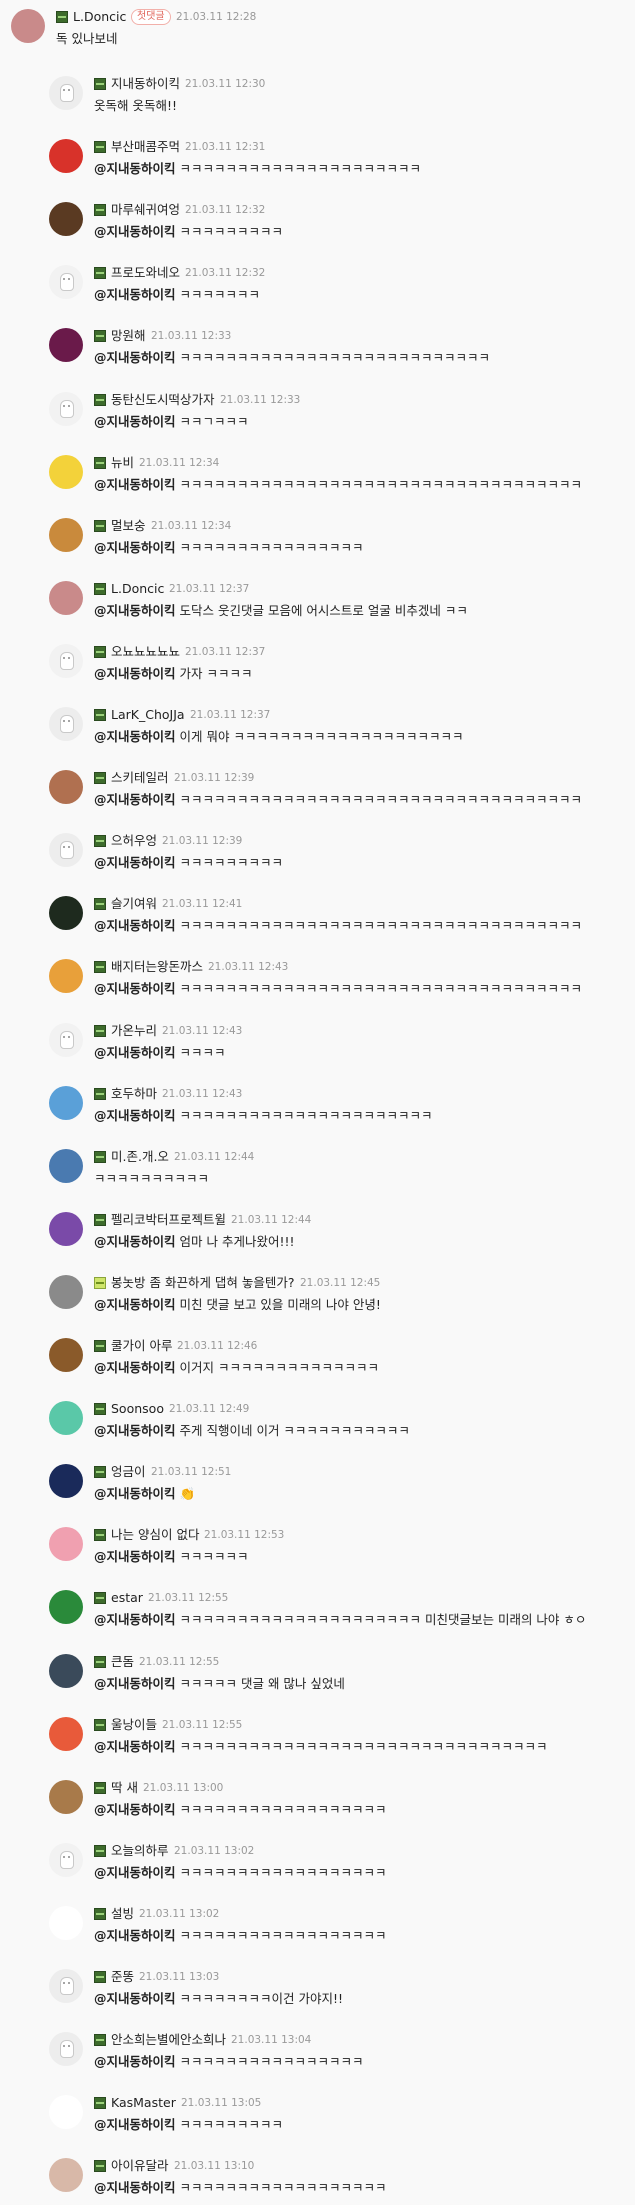 The width and height of the screenshot is (635, 2205). I want to click on author-name: 설빙, so click(122, 1914).